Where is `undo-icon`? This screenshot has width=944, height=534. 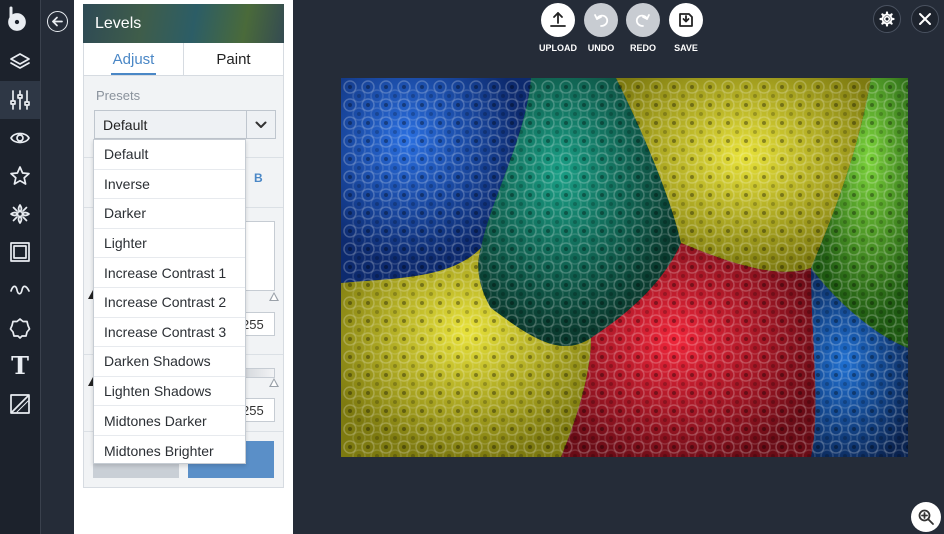 undo-icon is located at coordinates (601, 20).